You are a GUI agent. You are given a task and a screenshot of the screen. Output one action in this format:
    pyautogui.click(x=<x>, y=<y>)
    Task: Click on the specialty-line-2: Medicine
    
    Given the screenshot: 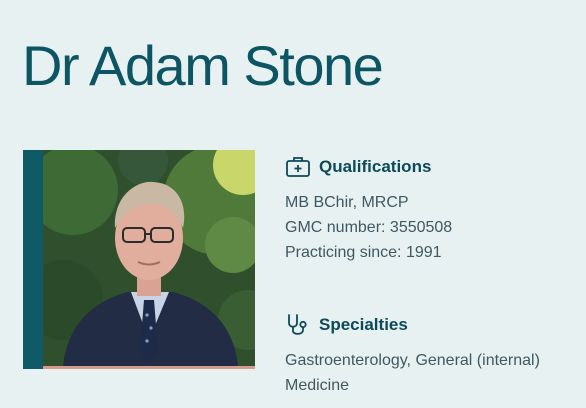 What is the action you would take?
    pyautogui.click(x=317, y=385)
    